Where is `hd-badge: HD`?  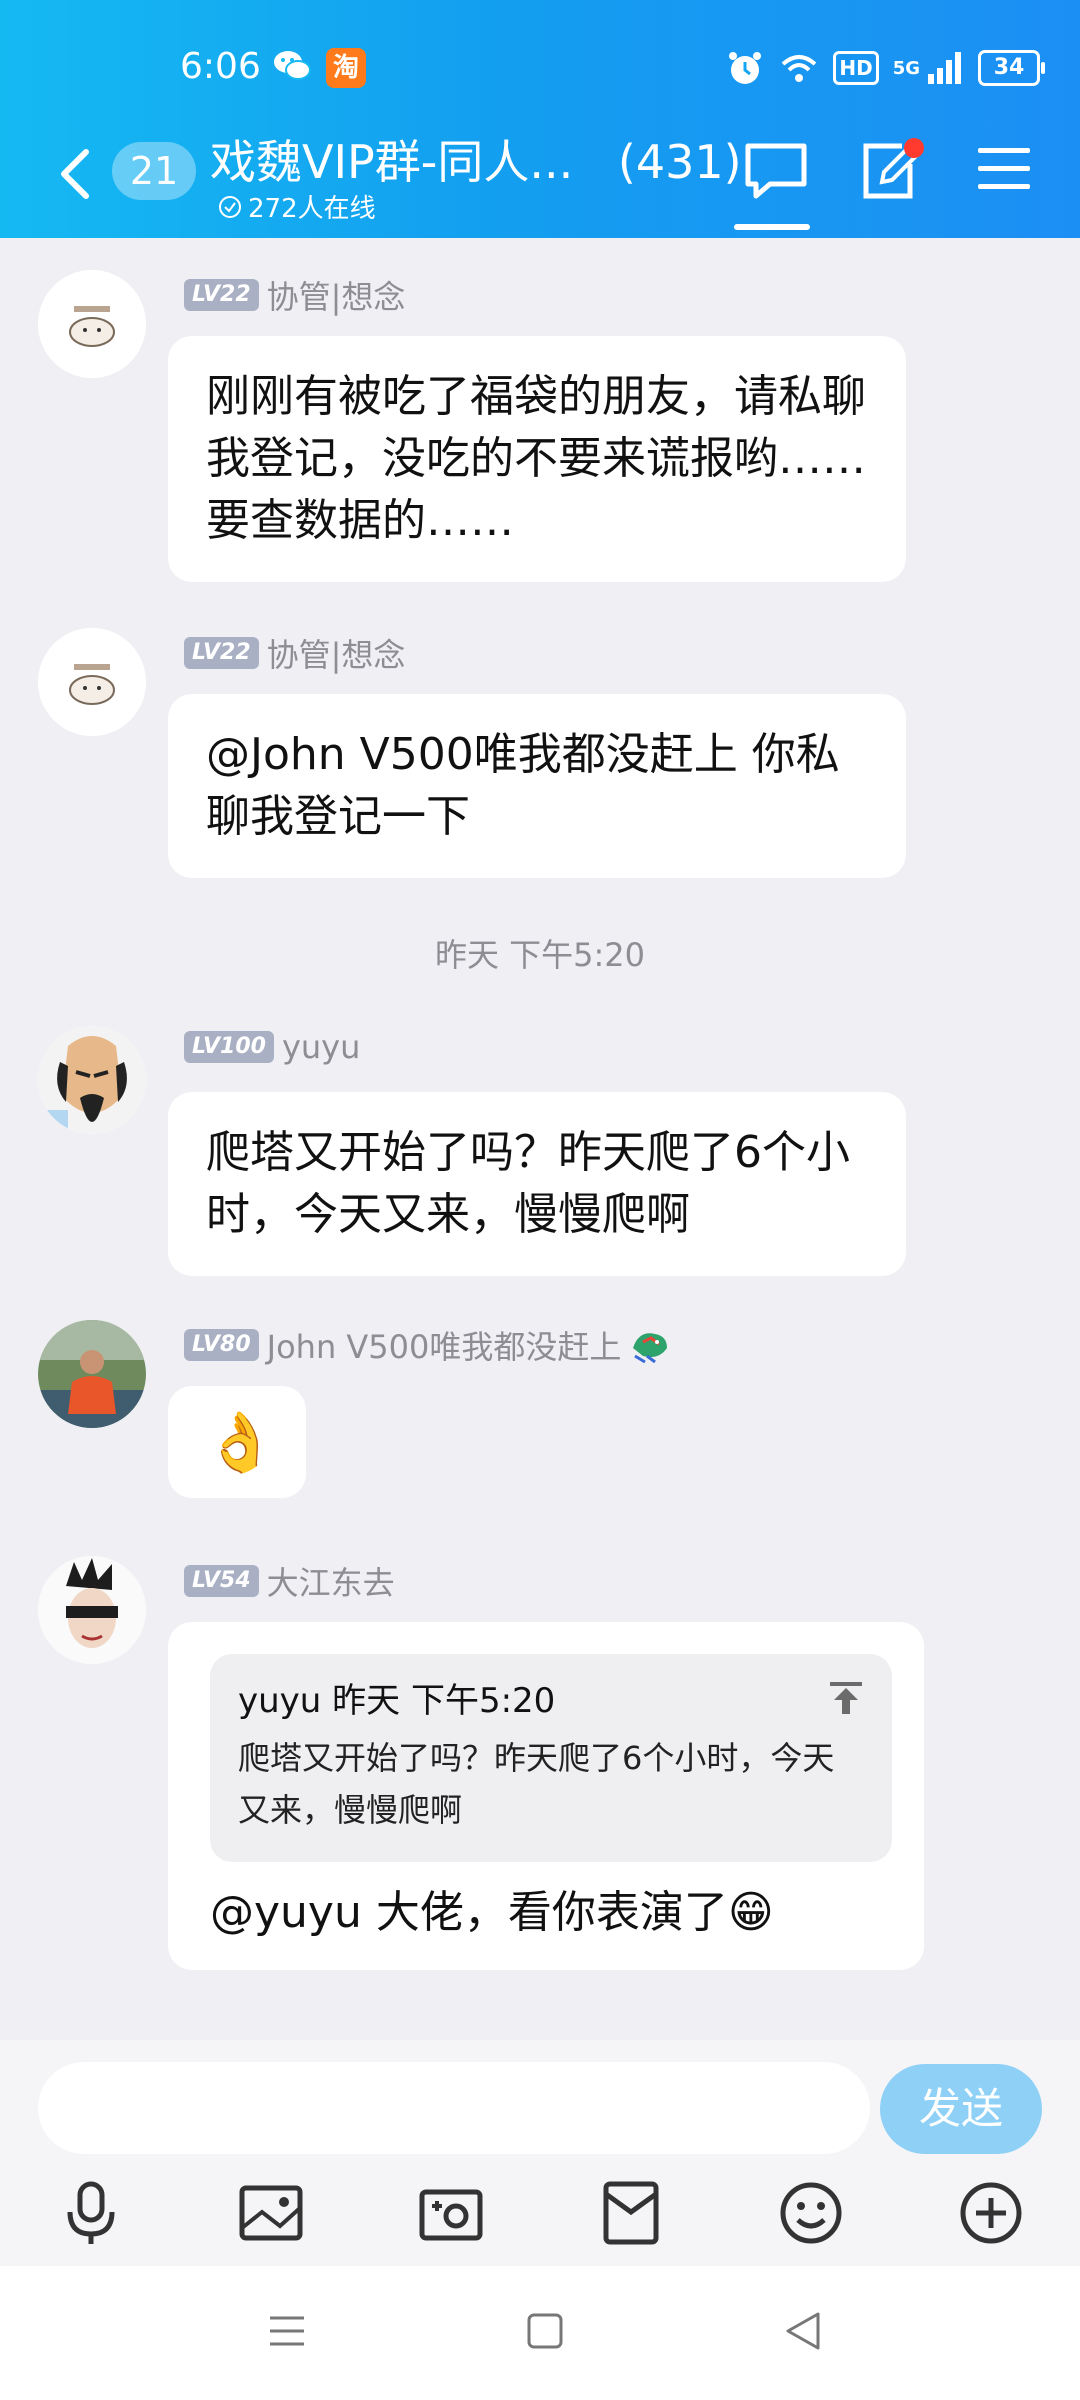
hd-badge: HD is located at coordinates (856, 68).